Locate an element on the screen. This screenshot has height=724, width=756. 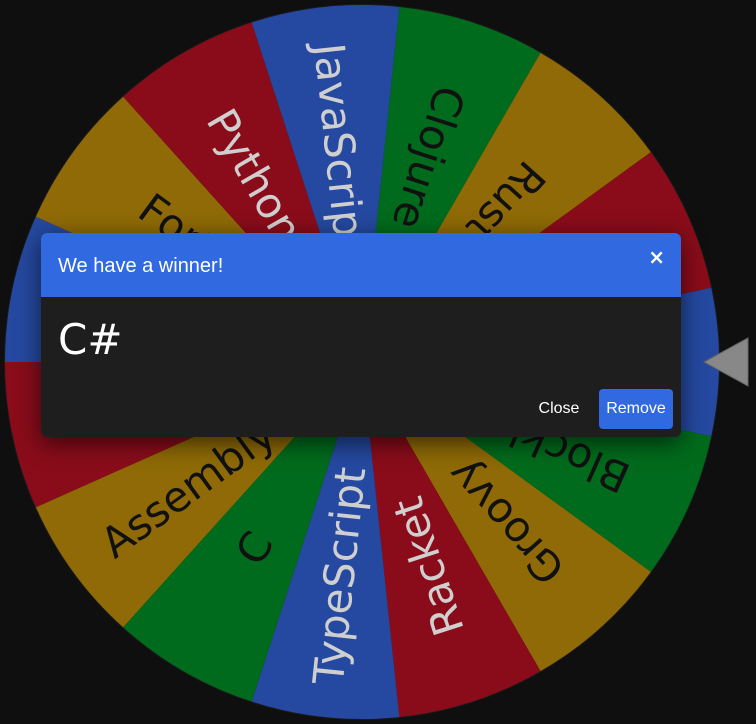
remove-button: Remove is located at coordinates (636, 409).